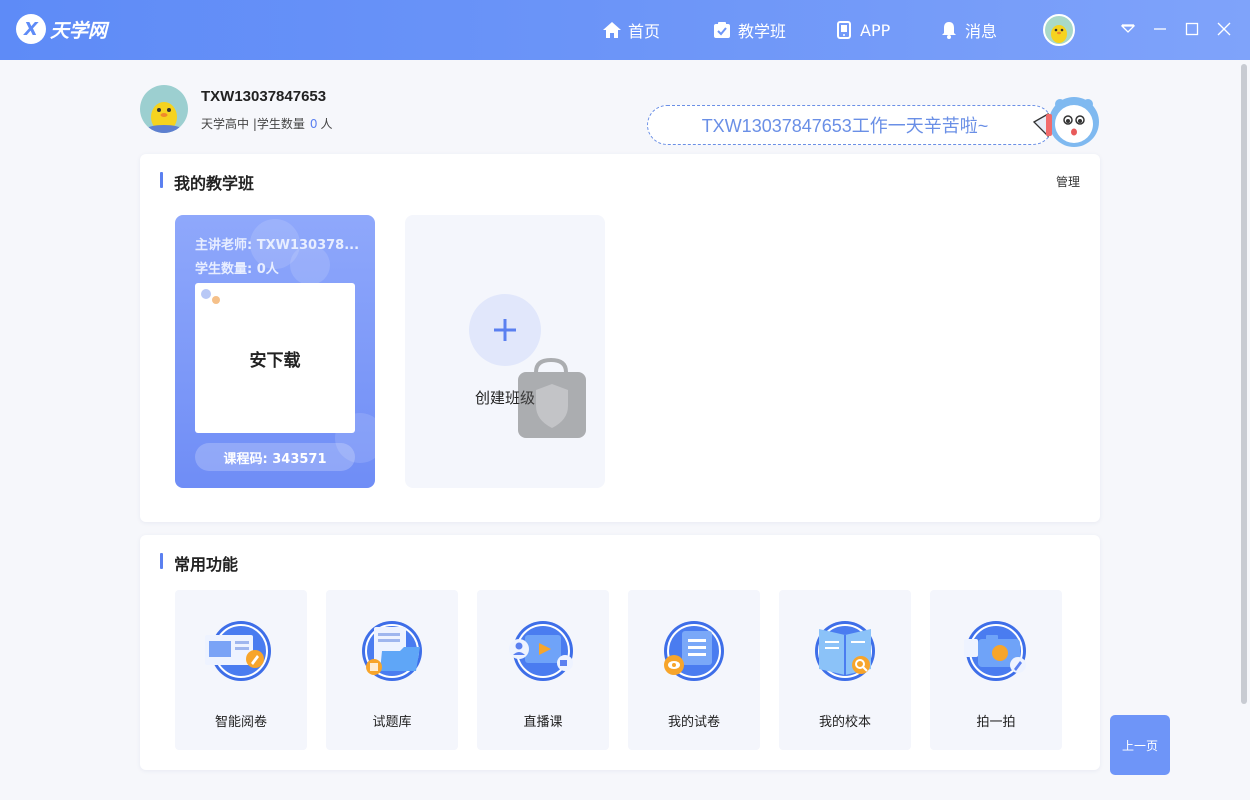 This screenshot has width=1250, height=800. What do you see at coordinates (694, 651) in the screenshot?
I see `my-papers-icon` at bounding box center [694, 651].